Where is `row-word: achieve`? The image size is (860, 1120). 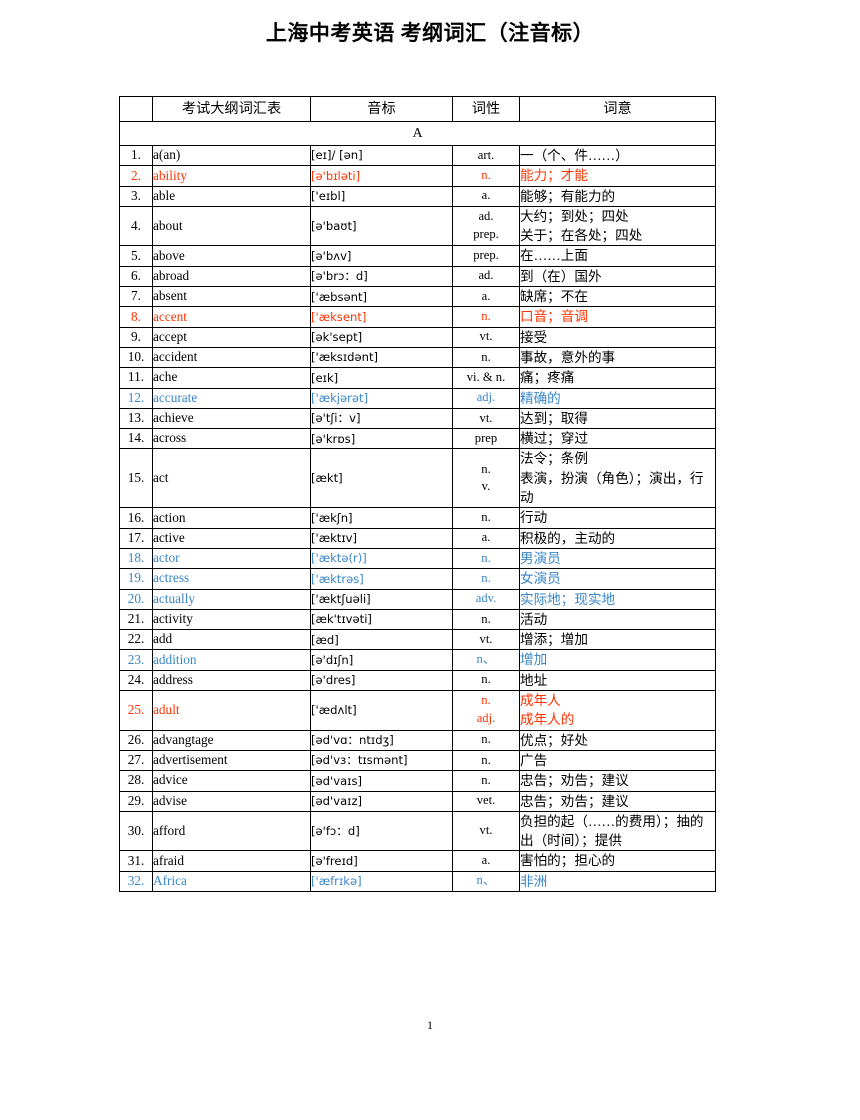
row-word: achieve is located at coordinates (231, 418).